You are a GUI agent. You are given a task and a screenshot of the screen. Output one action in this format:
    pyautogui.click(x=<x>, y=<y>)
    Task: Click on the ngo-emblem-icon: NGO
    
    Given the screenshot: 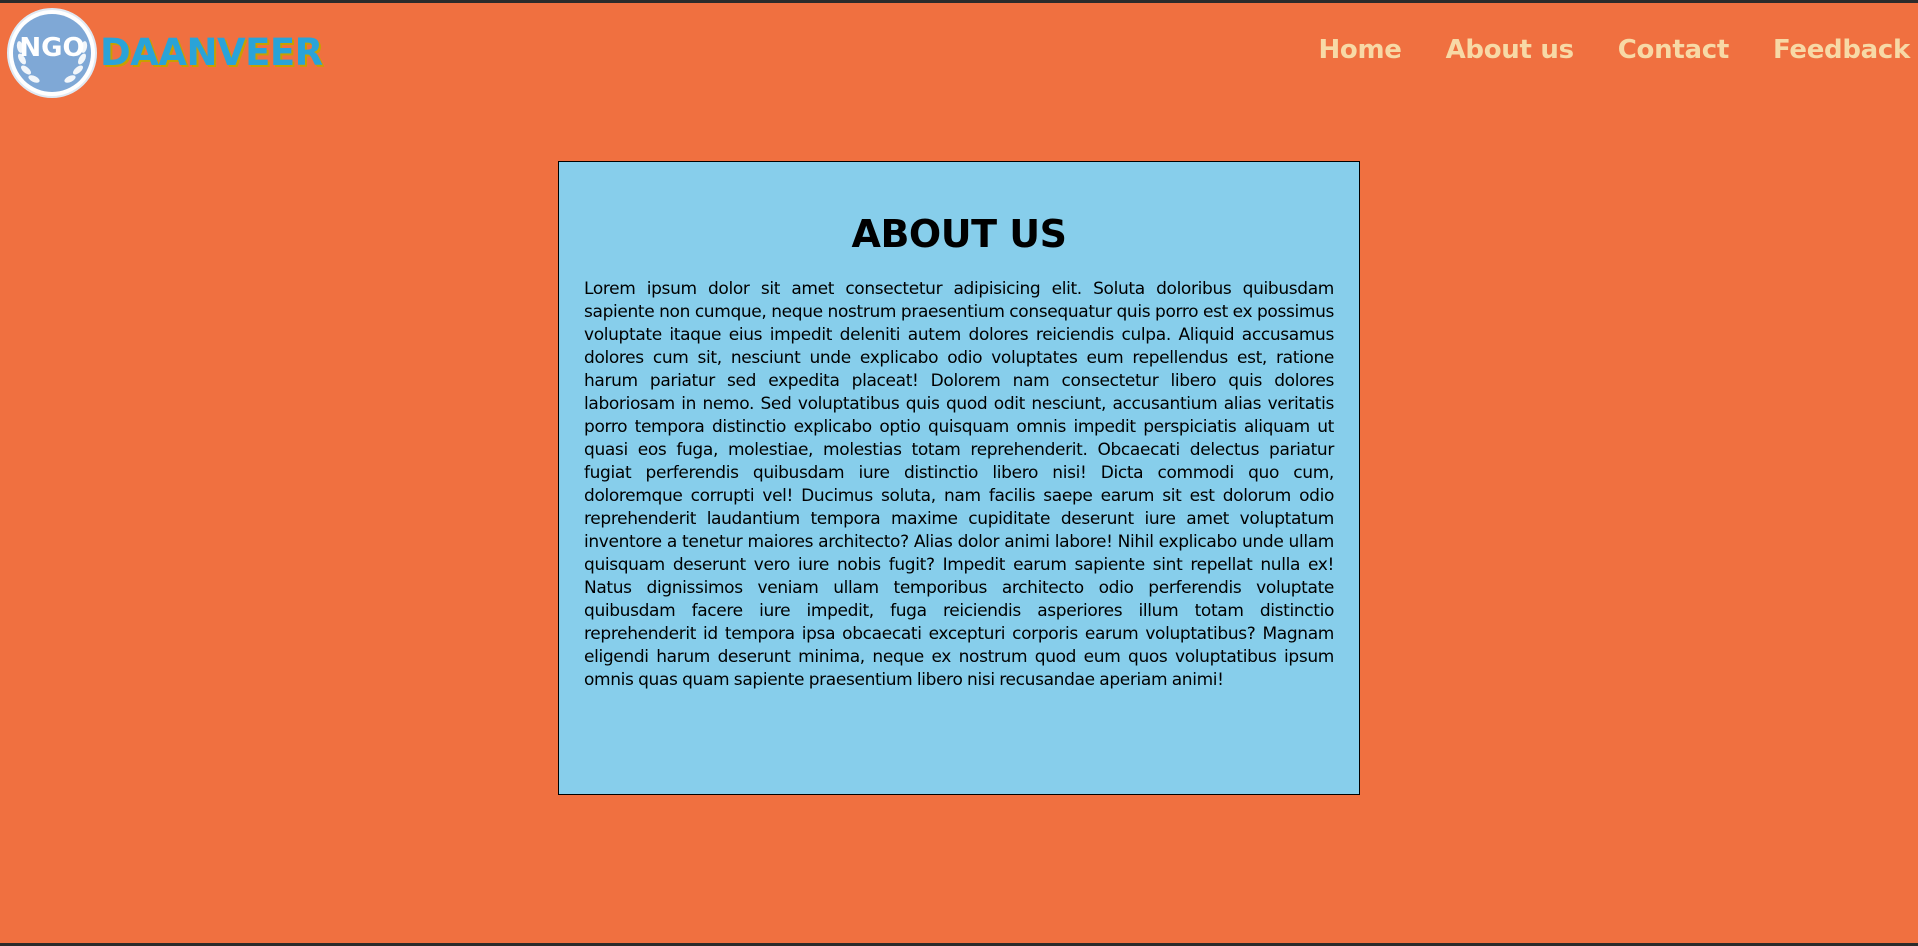 What is the action you would take?
    pyautogui.click(x=52, y=53)
    